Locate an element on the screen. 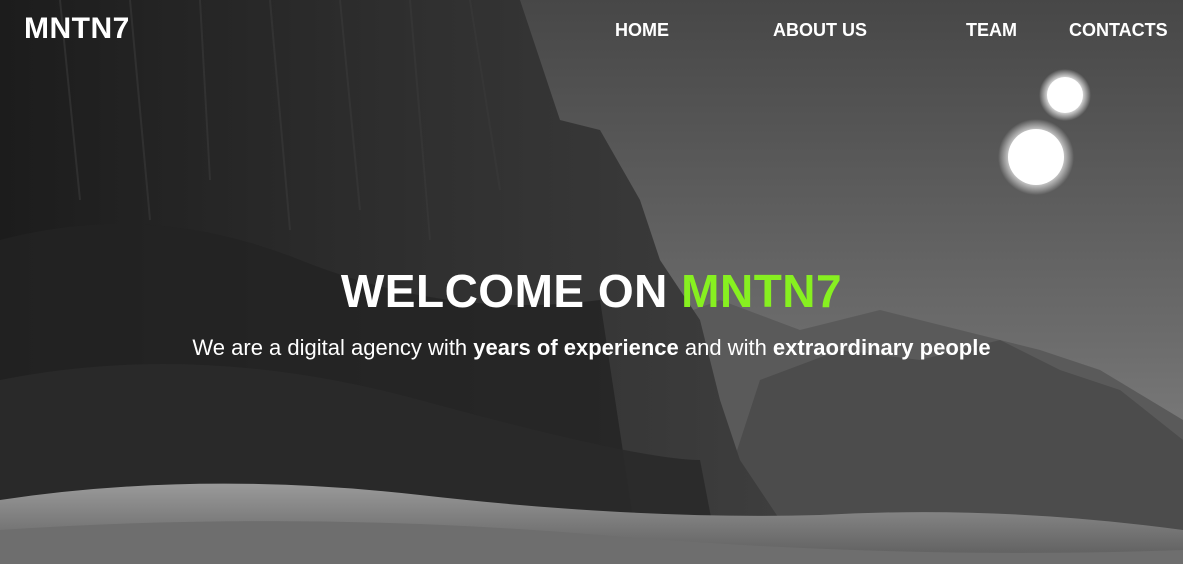  hero-heading-prefix: WELCOME ON is located at coordinates (511, 291).